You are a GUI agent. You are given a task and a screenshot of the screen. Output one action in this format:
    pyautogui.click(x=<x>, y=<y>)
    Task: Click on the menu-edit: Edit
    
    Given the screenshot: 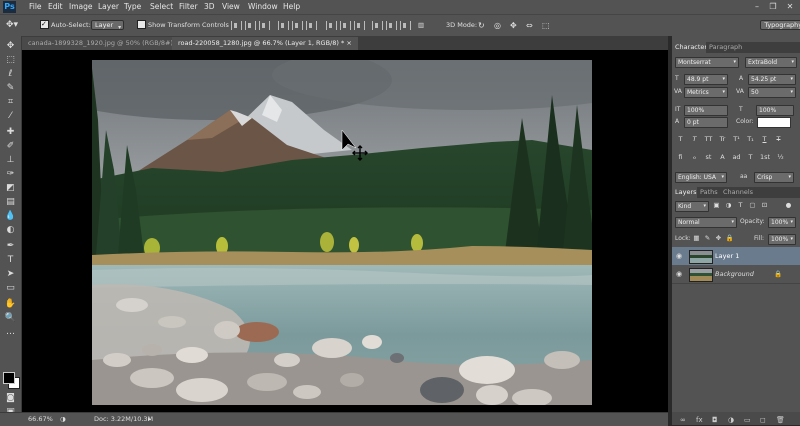 What is the action you would take?
    pyautogui.click(x=55, y=7)
    